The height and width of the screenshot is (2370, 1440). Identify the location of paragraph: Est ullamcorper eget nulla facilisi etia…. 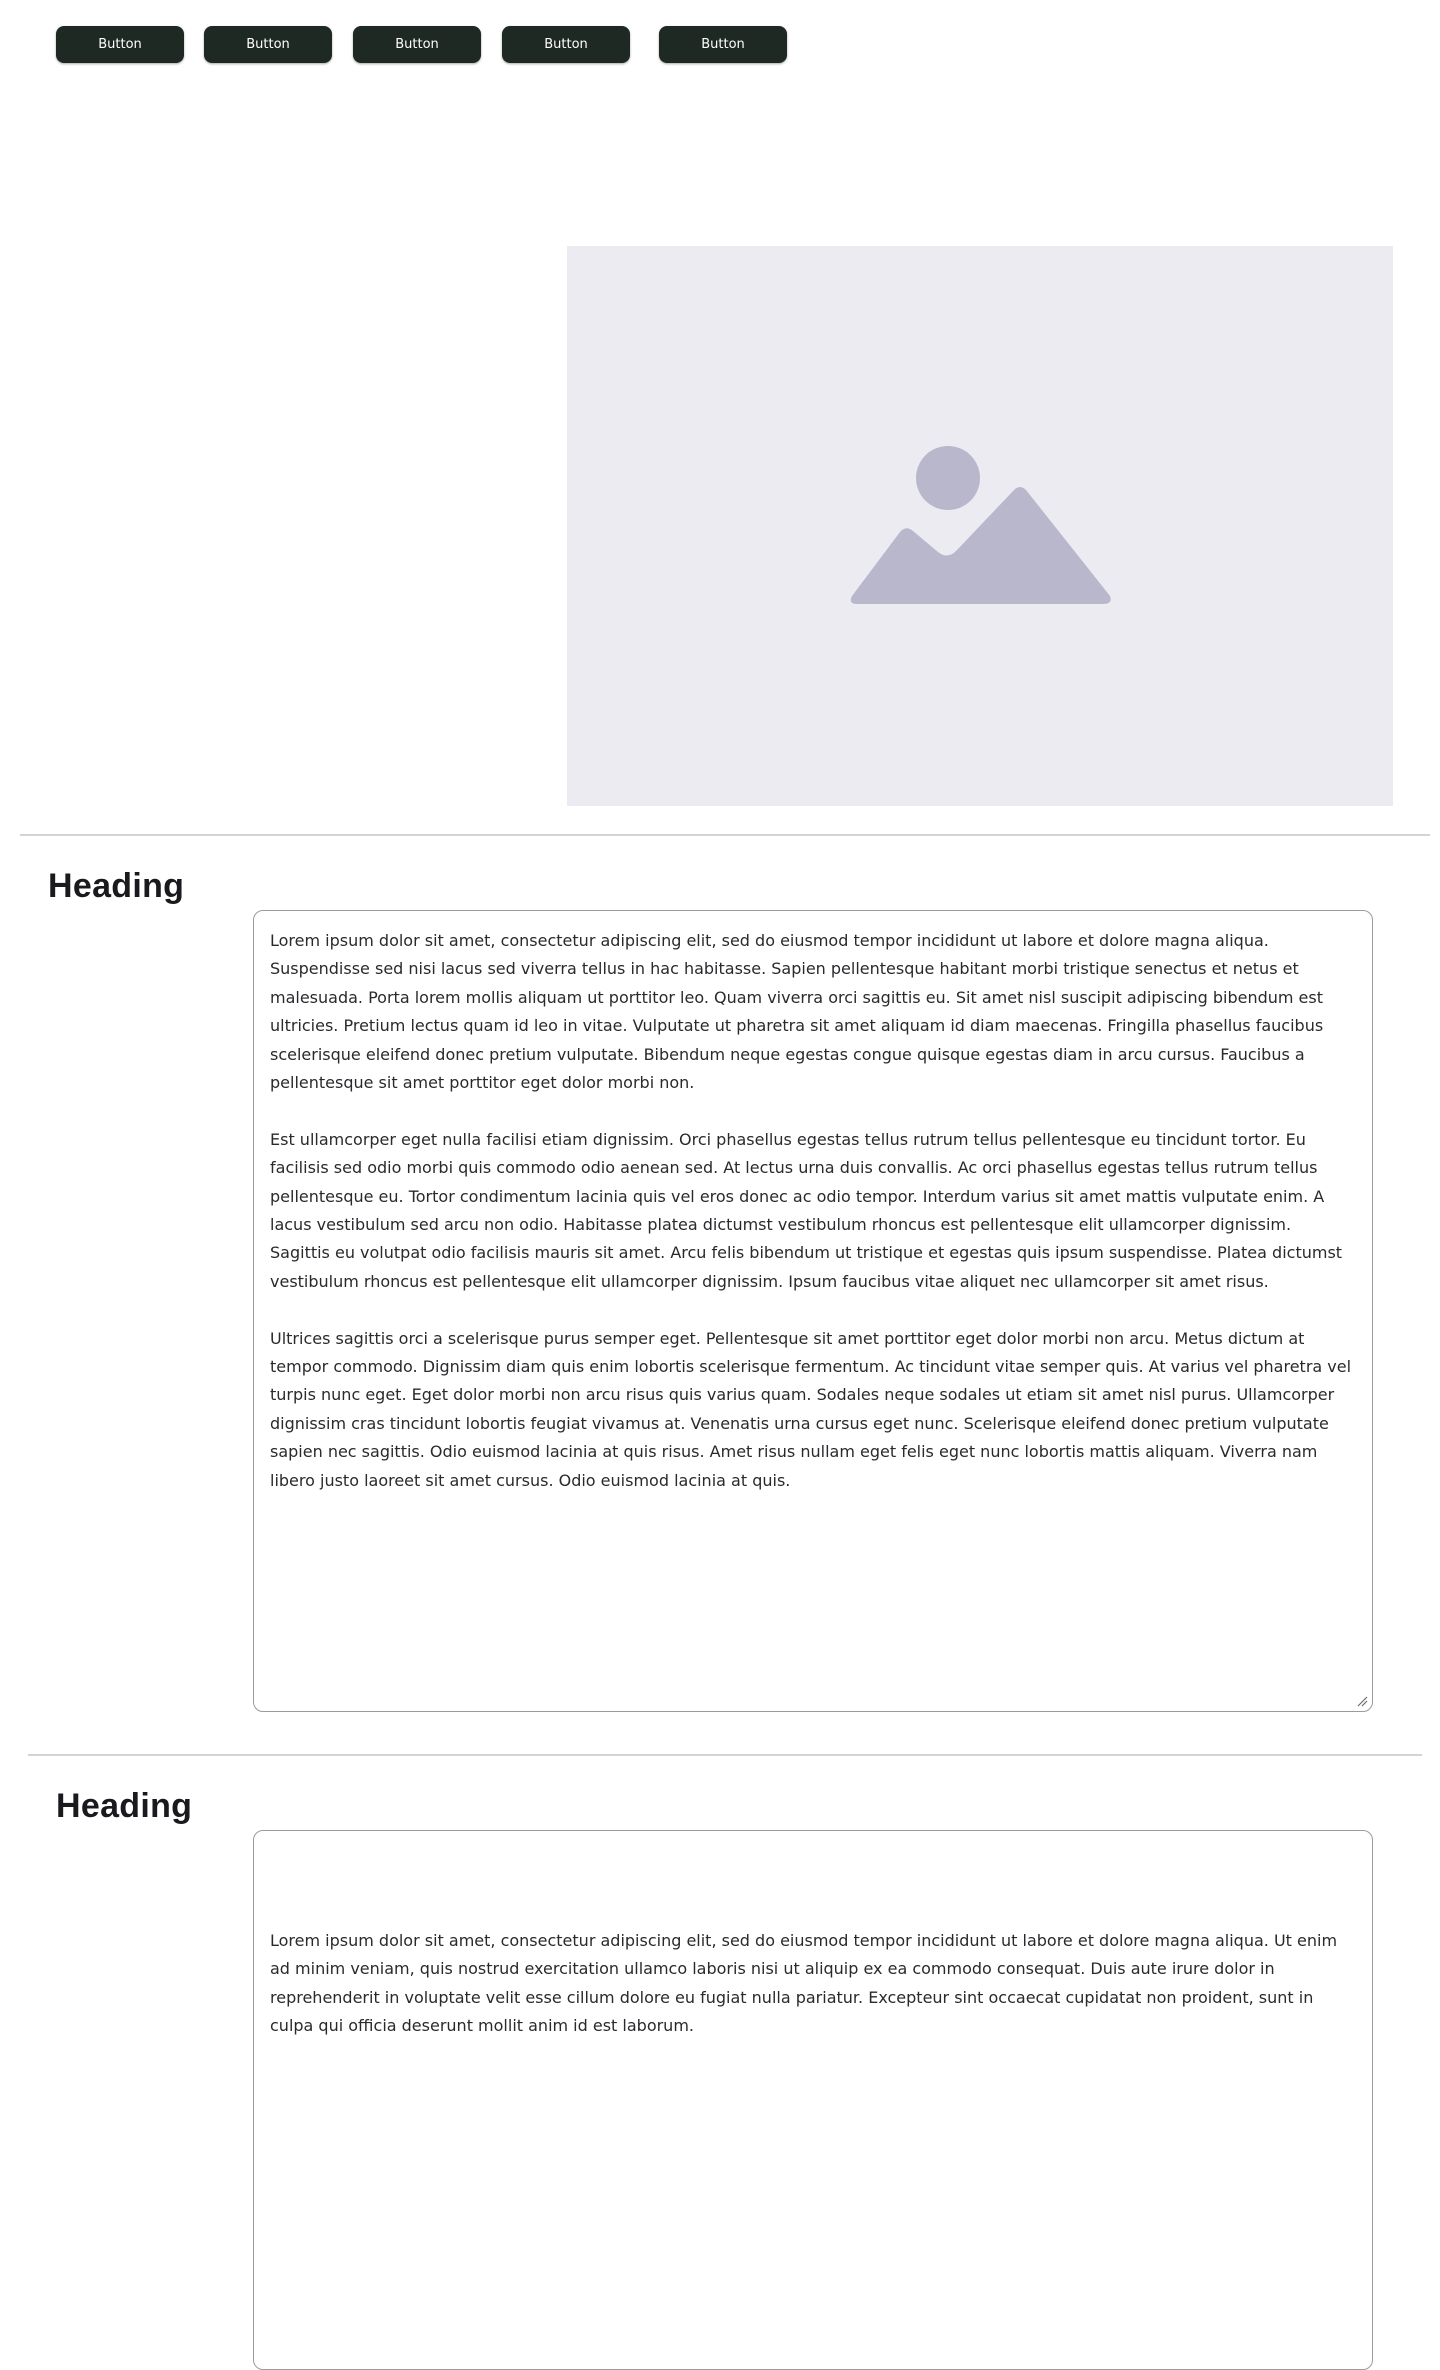
(806, 1210).